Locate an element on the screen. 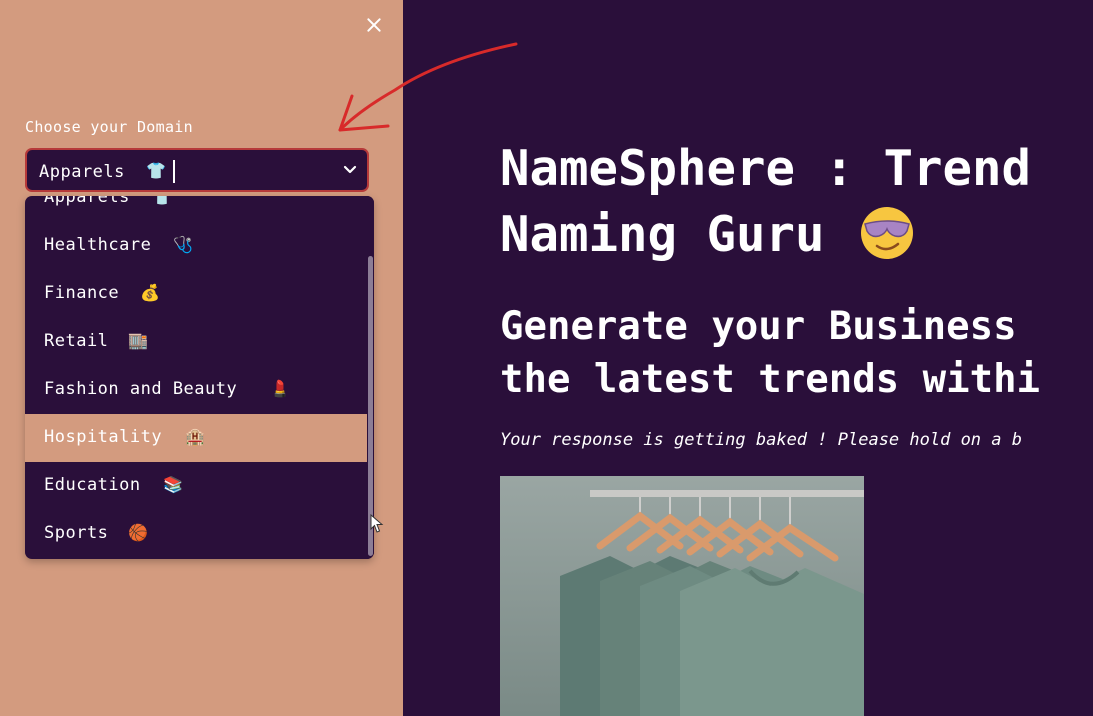 This screenshot has height=716, width=1093. option-label: Education is located at coordinates (92, 485).